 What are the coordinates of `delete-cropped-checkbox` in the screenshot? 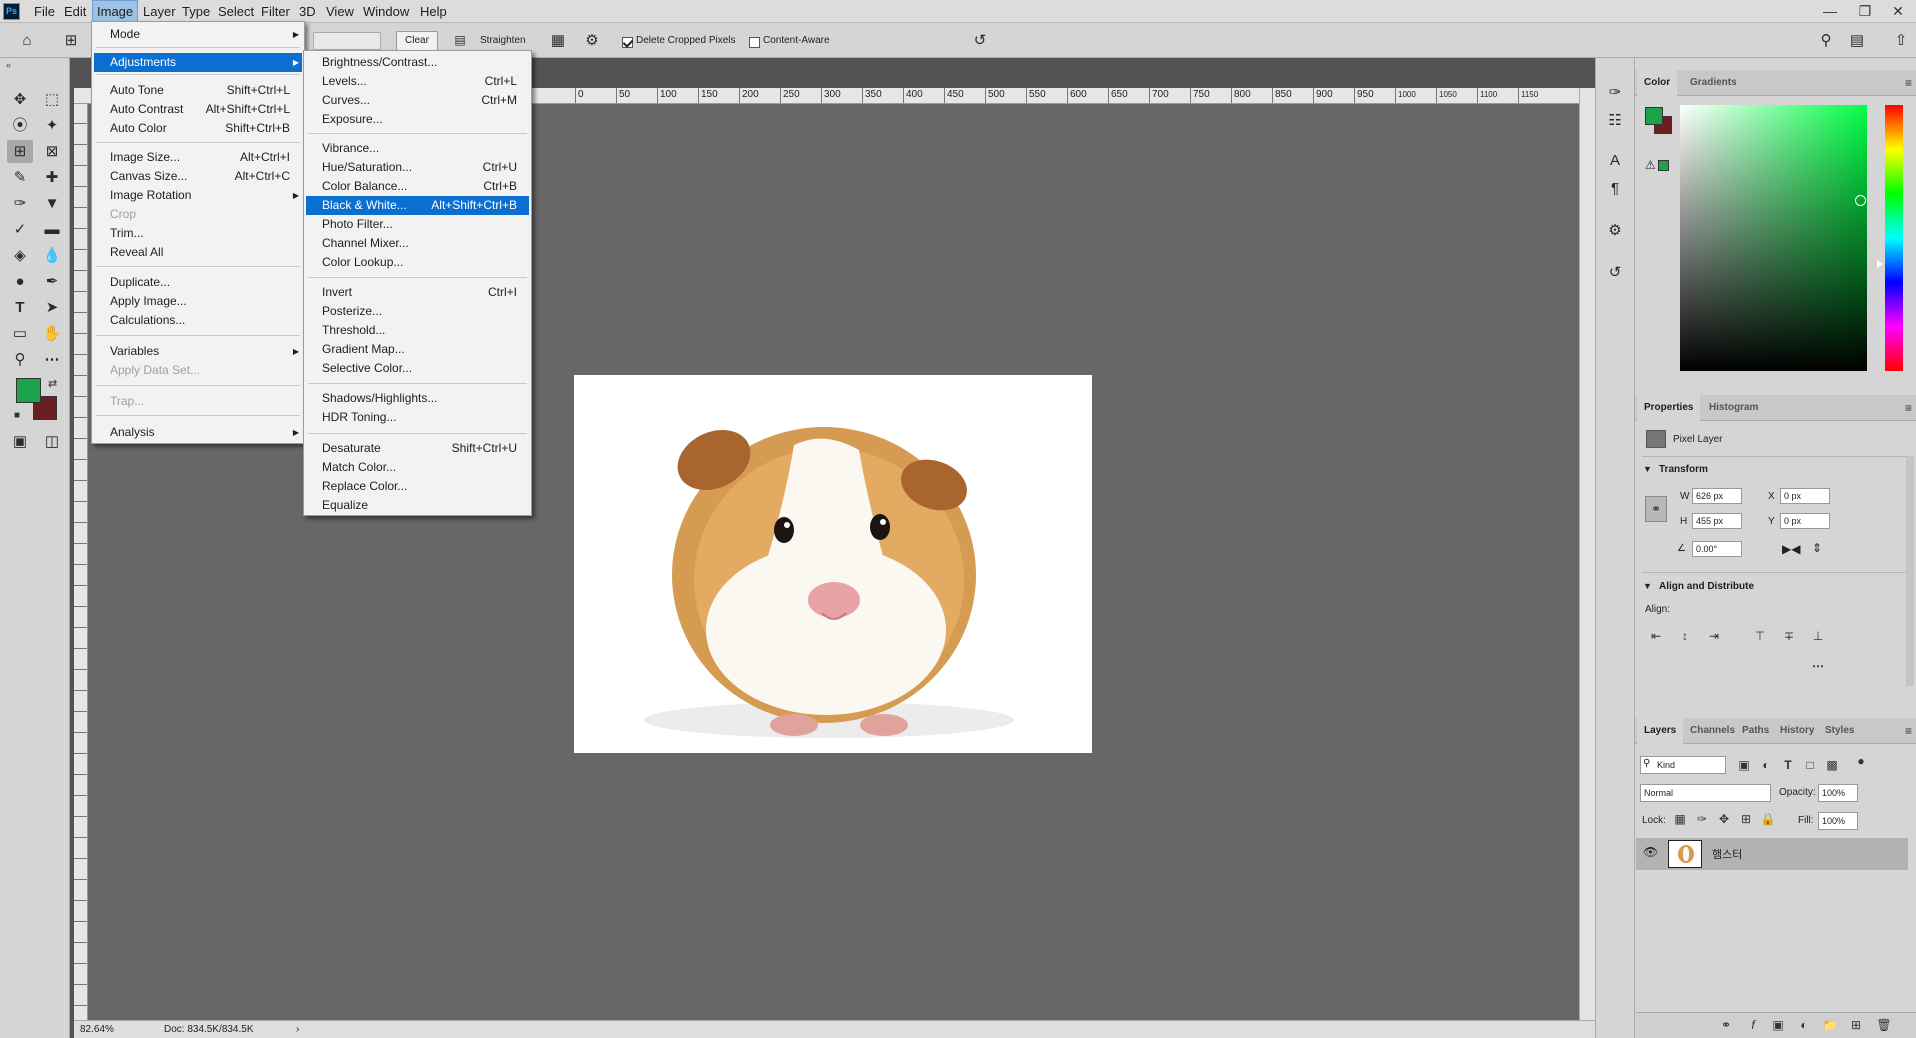 It's located at (627, 42).